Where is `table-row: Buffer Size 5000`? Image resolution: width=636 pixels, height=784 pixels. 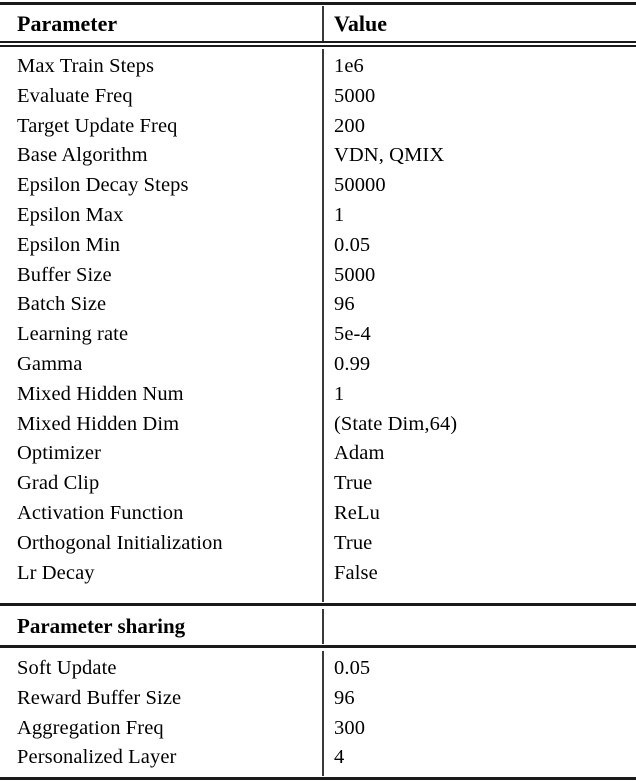
table-row: Buffer Size 5000 is located at coordinates (318, 276).